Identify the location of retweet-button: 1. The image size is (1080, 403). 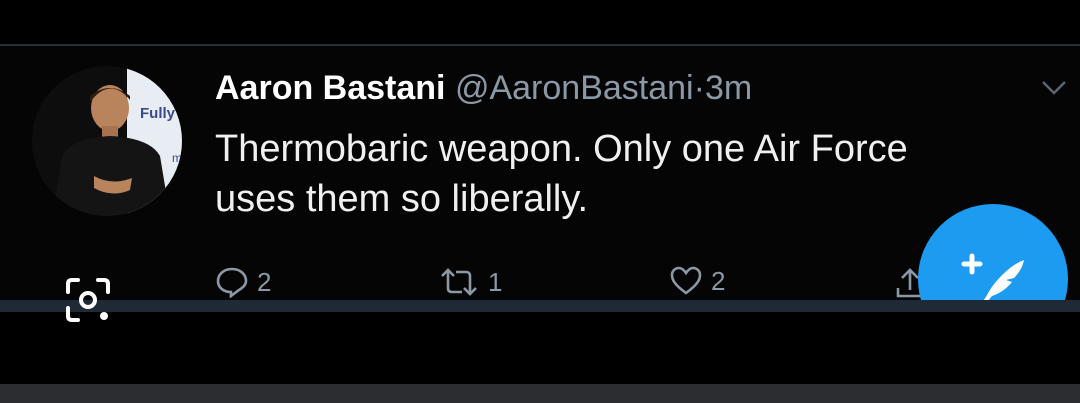
(470, 282).